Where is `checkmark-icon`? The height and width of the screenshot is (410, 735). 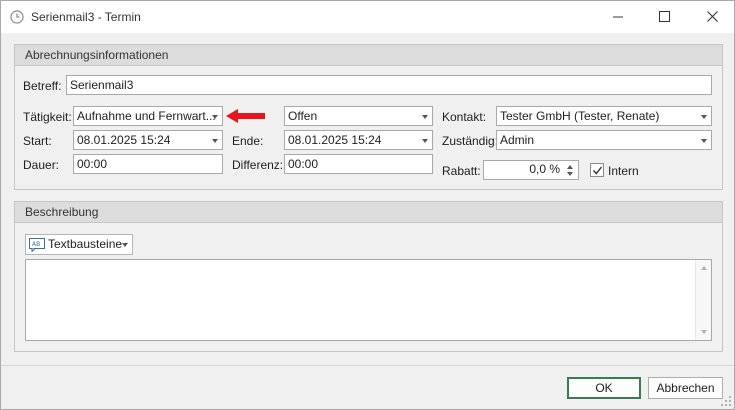 checkmark-icon is located at coordinates (597, 170).